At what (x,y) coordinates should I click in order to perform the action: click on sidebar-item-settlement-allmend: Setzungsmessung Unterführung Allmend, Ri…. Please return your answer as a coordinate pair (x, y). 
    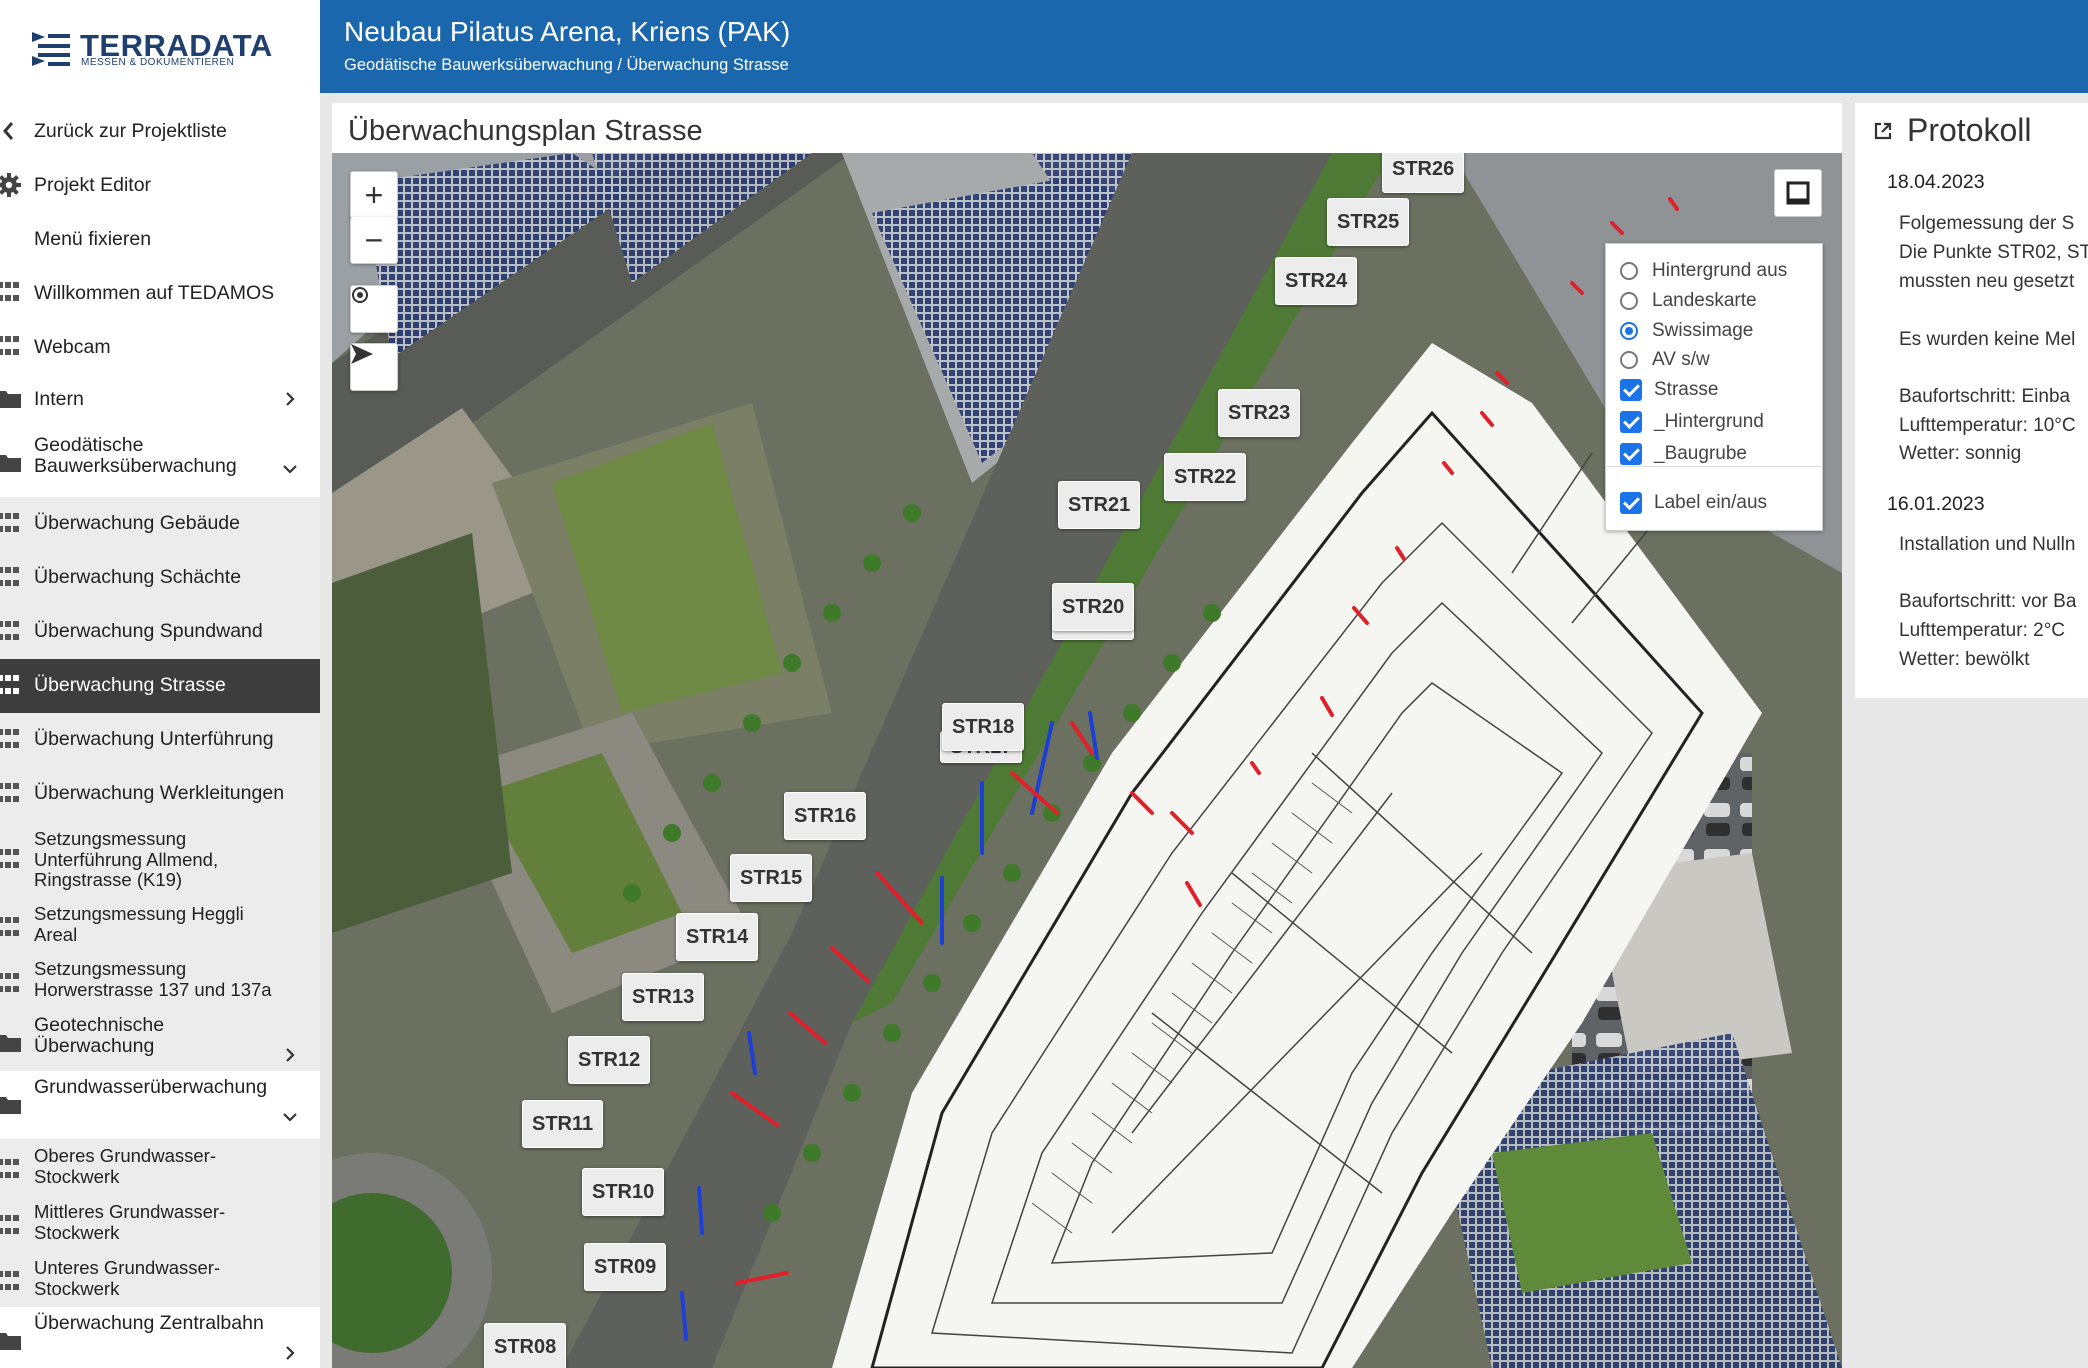
    Looking at the image, I should click on (160, 859).